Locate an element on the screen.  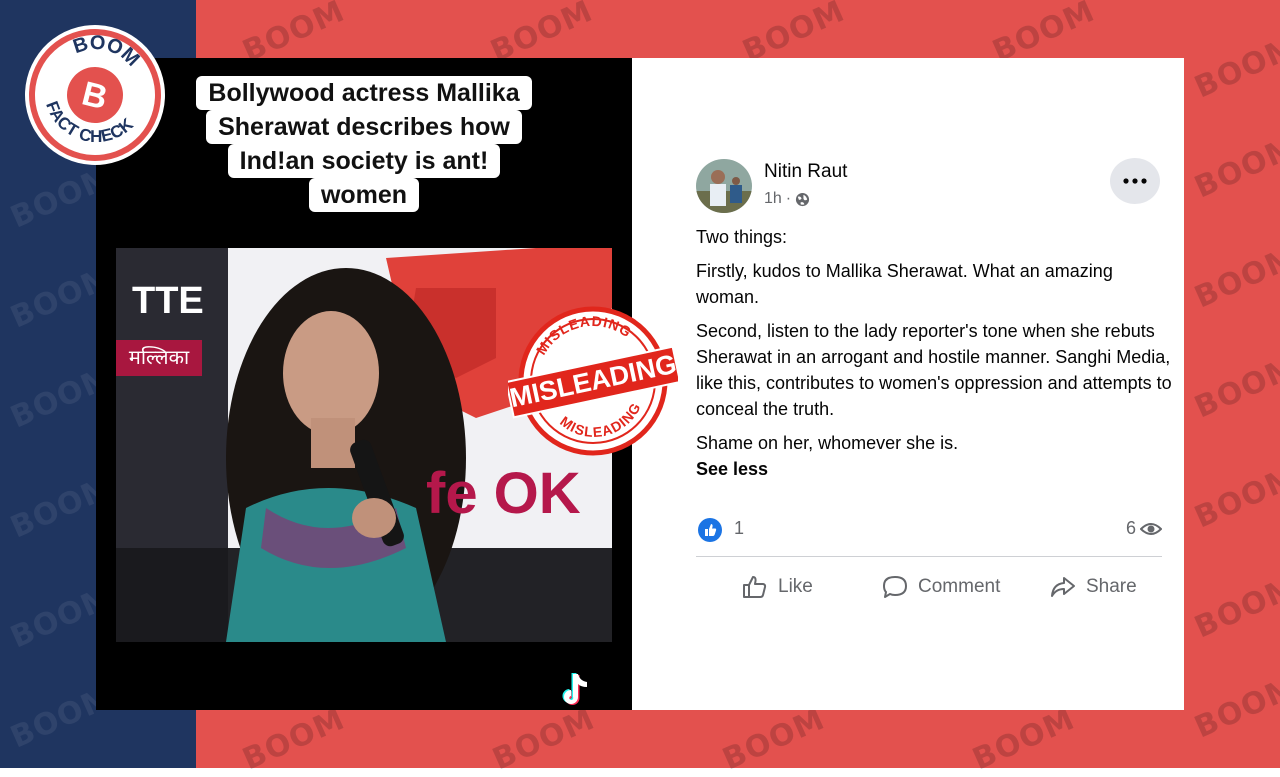
view-count-value: 6 is located at coordinates (1130, 528).